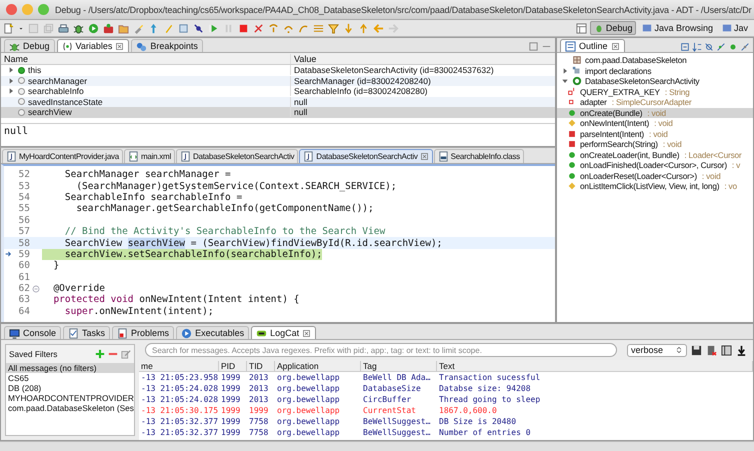  I want to click on log-row: -13 21:05:30.175 1999 1999 org.bewellapp CurrentStat 1867.0,600.0, so click(446, 410).